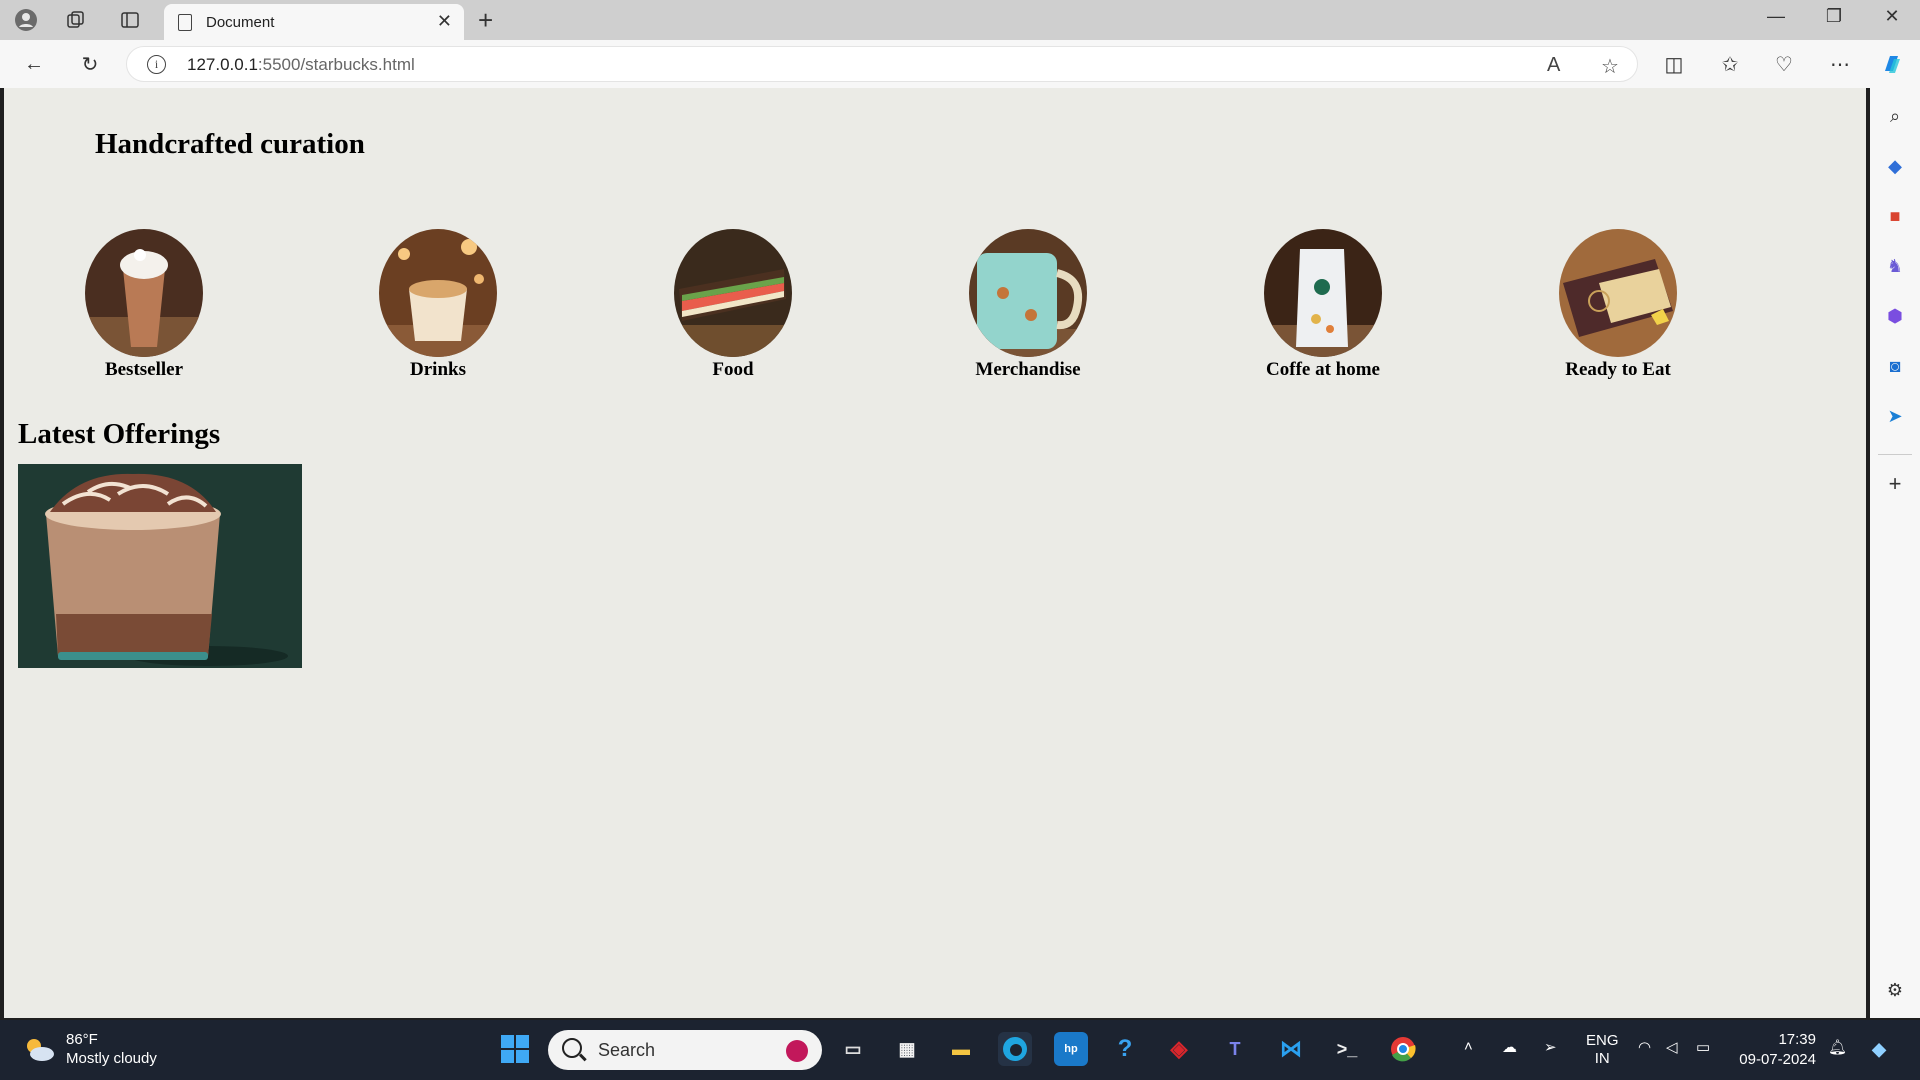  I want to click on category-label: Coffe at home, so click(1323, 369).